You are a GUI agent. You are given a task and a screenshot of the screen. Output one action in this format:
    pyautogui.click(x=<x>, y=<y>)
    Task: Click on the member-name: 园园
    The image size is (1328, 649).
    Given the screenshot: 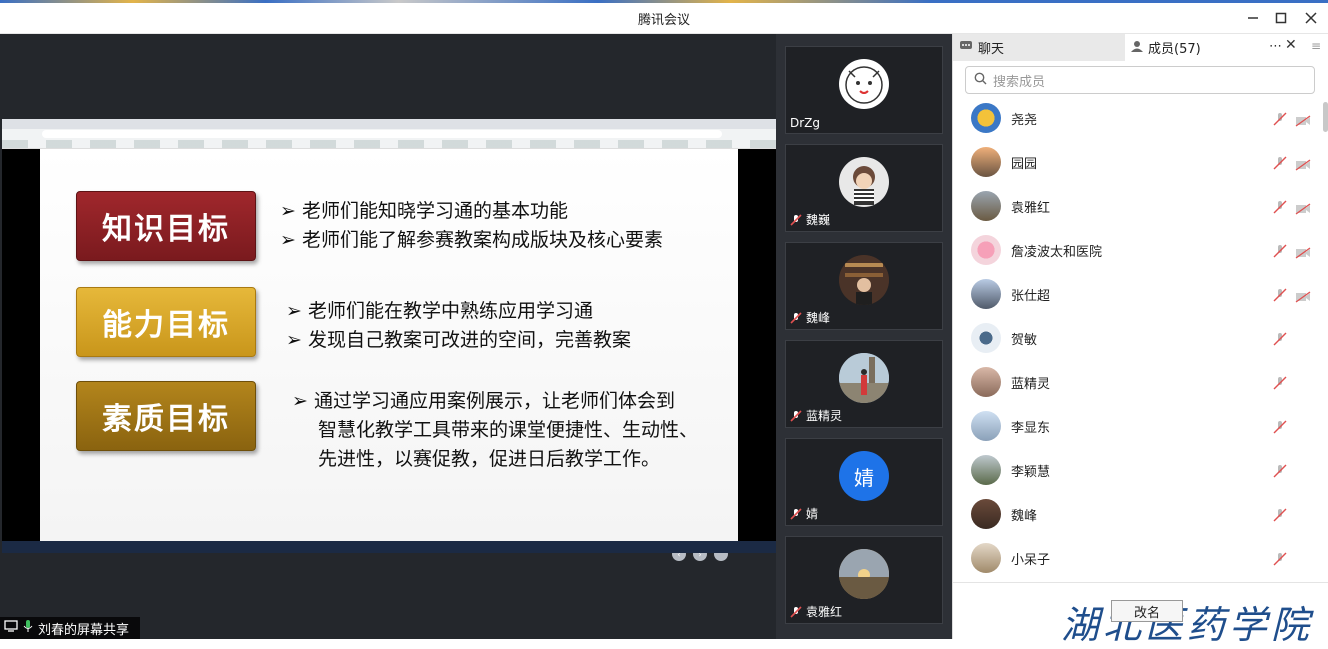 What is the action you would take?
    pyautogui.click(x=1024, y=164)
    